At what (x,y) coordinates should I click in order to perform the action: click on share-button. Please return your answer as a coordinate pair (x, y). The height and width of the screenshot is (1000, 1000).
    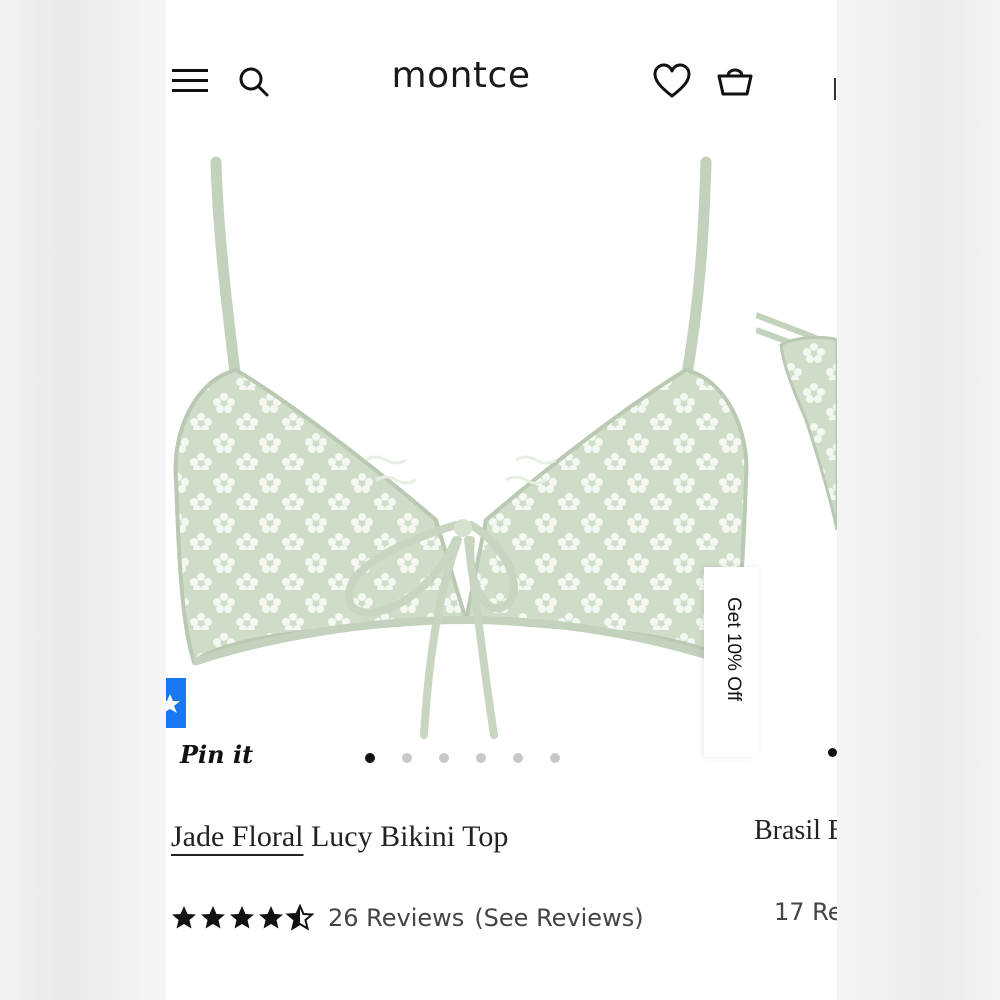
    Looking at the image, I should click on (176, 703).